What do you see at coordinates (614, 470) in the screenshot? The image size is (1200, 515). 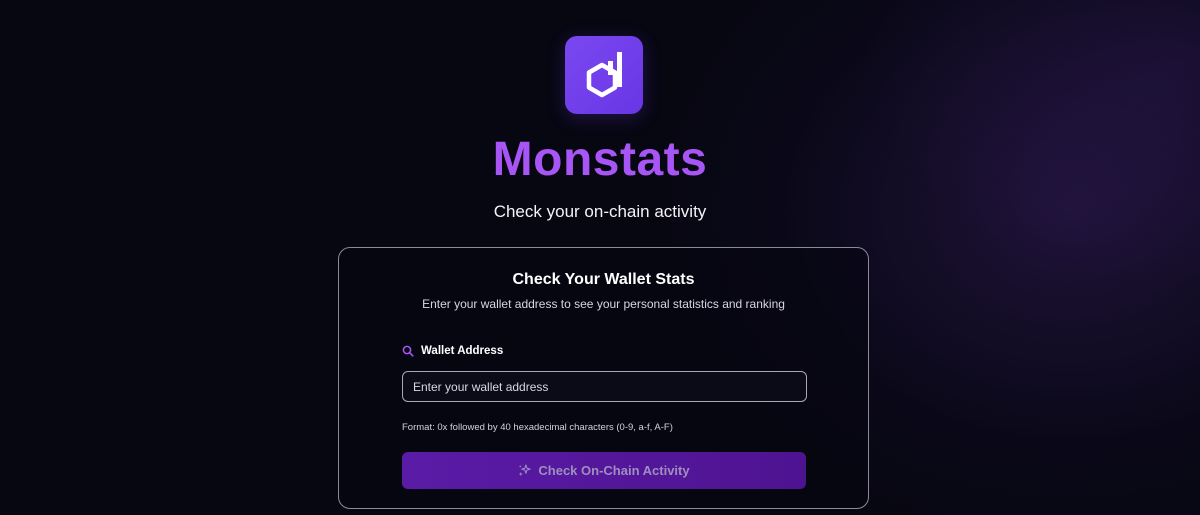 I see `check-button-label: Check On-Chain Activity` at bounding box center [614, 470].